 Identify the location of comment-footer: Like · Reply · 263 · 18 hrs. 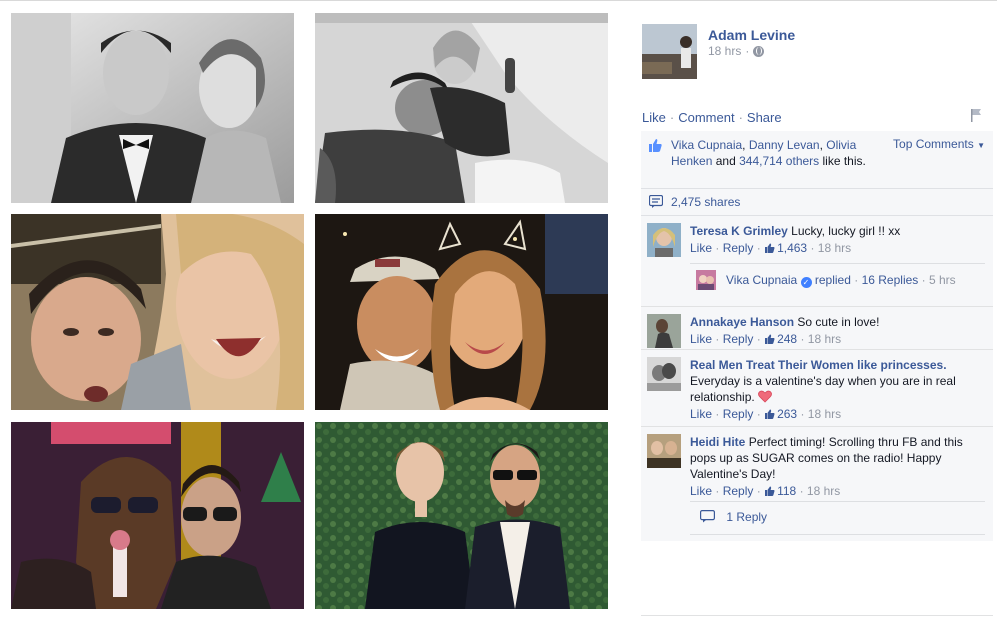
(837, 414).